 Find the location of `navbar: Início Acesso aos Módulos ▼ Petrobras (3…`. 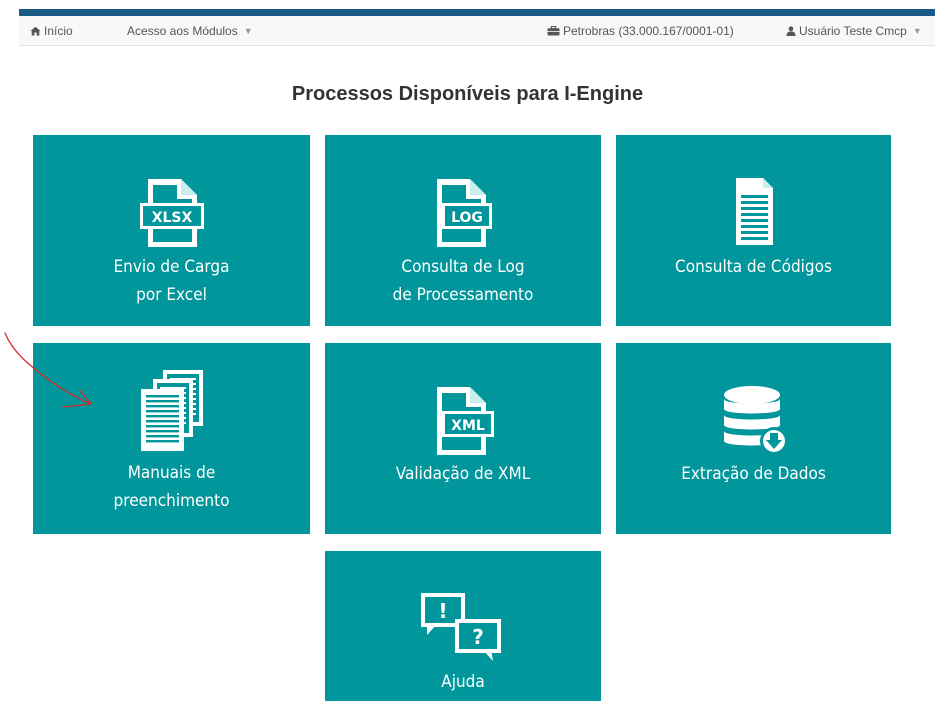

navbar: Início Acesso aos Módulos ▼ Petrobras (3… is located at coordinates (477, 31).